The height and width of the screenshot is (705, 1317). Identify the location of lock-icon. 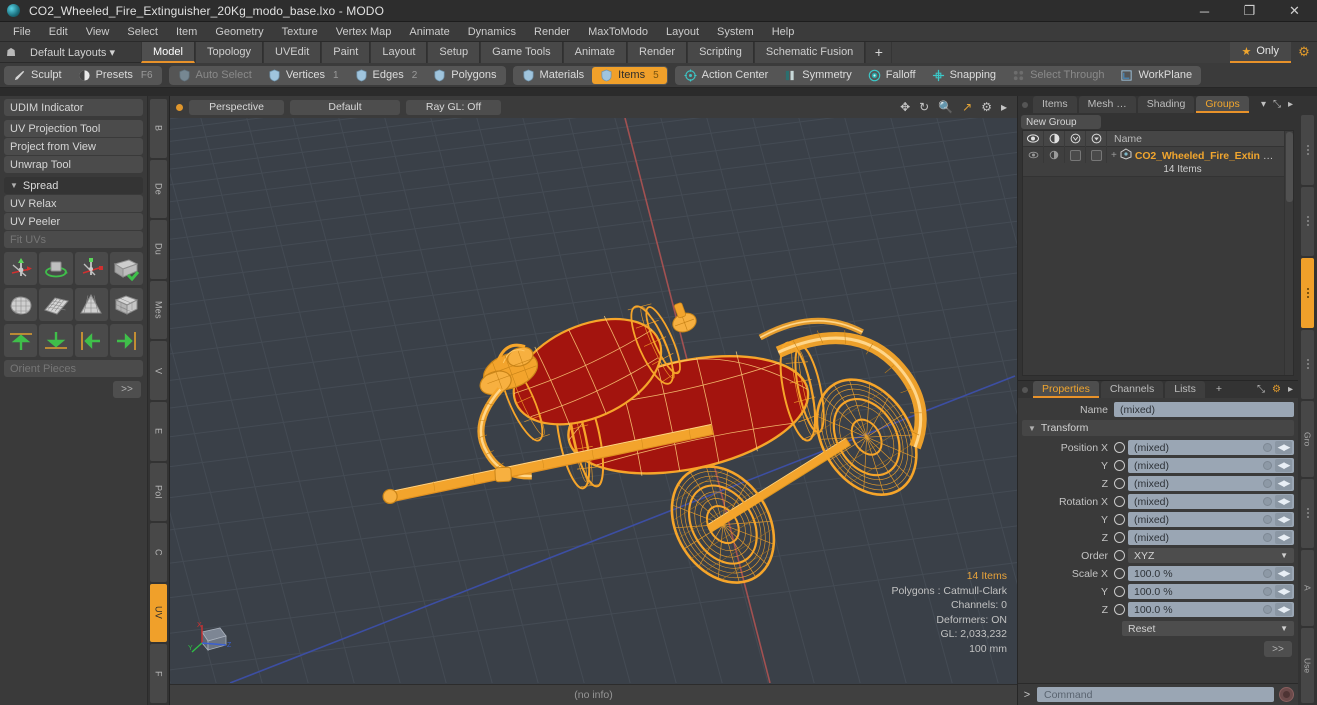
(1075, 138).